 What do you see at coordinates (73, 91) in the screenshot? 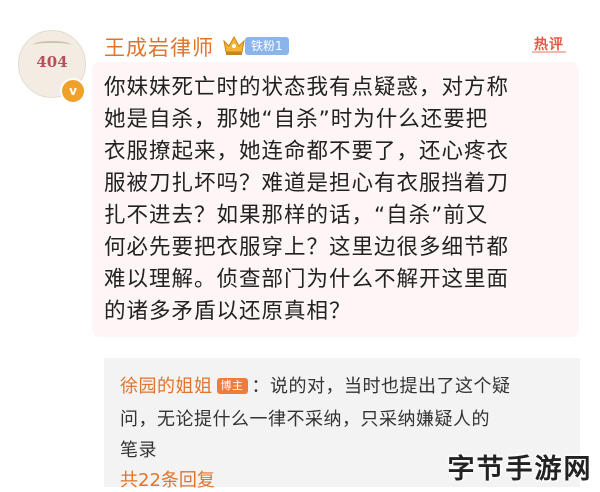
I see `verified-icon: v` at bounding box center [73, 91].